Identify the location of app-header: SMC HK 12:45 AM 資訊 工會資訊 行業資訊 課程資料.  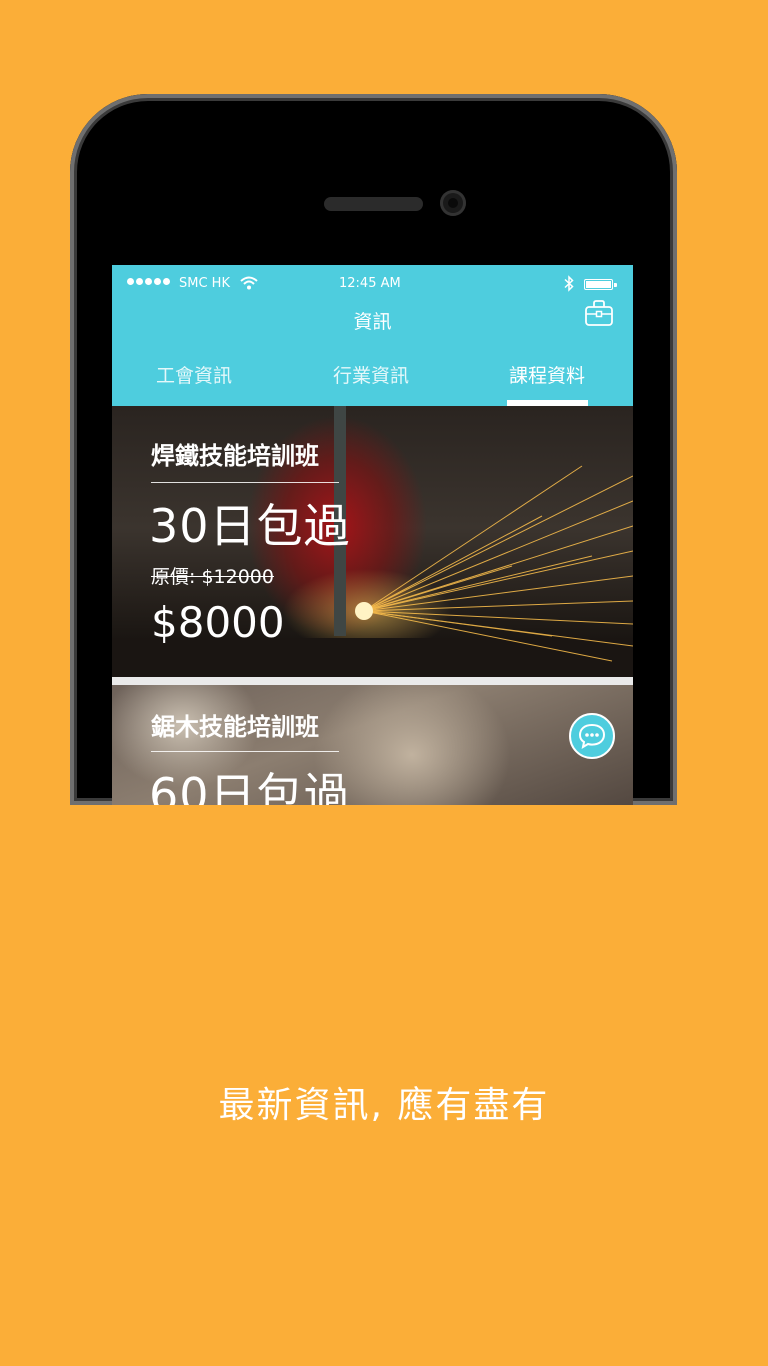
(372, 335).